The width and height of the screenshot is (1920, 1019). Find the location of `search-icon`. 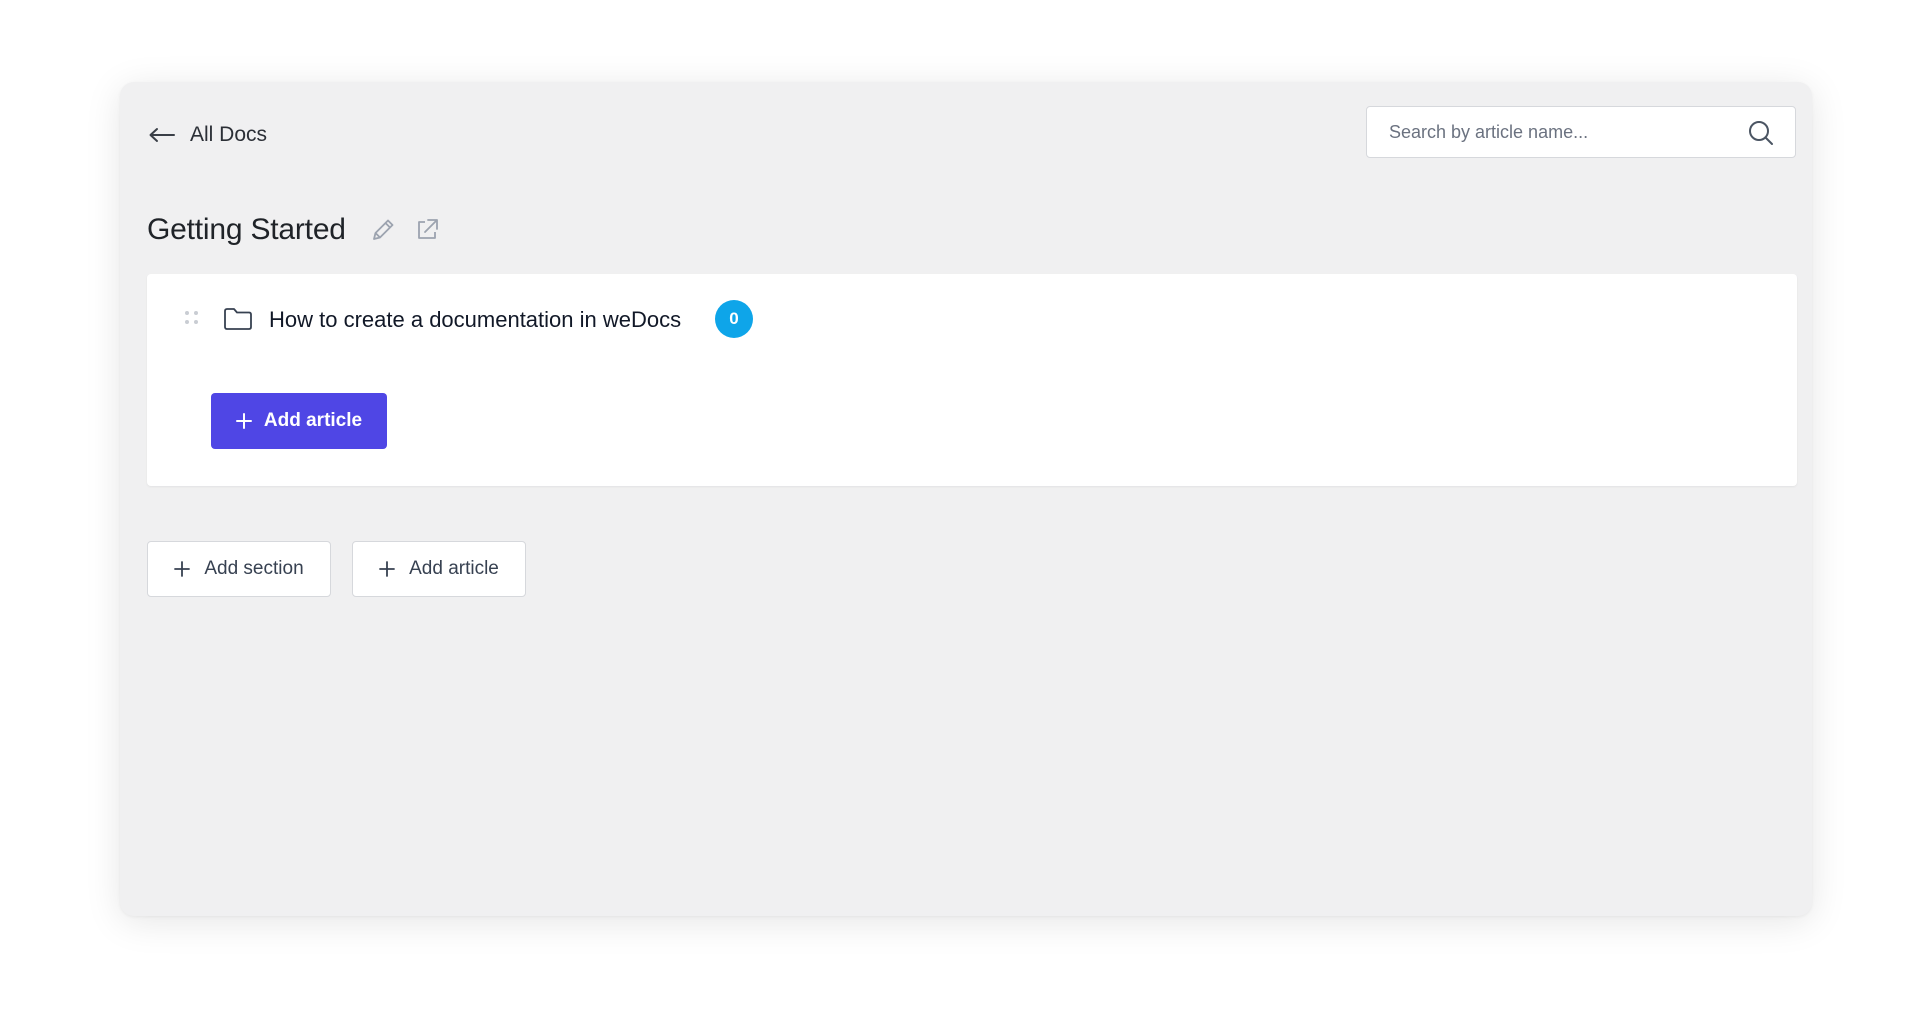

search-icon is located at coordinates (1761, 133).